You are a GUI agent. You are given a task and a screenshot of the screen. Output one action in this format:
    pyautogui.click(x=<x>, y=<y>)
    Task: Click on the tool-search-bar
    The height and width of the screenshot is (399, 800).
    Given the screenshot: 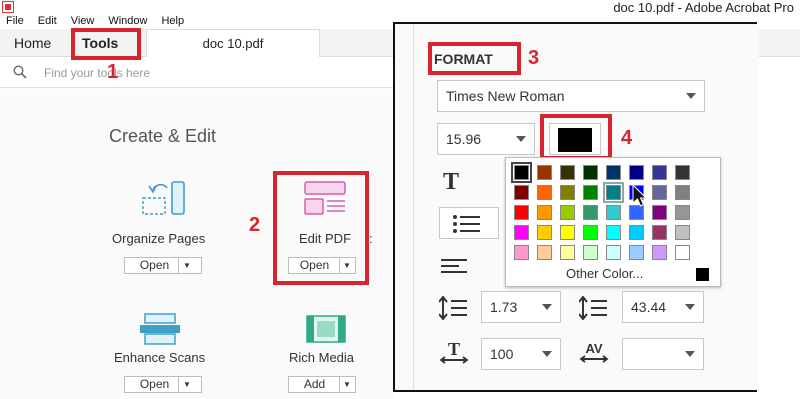 What is the action you would take?
    pyautogui.click(x=196, y=73)
    